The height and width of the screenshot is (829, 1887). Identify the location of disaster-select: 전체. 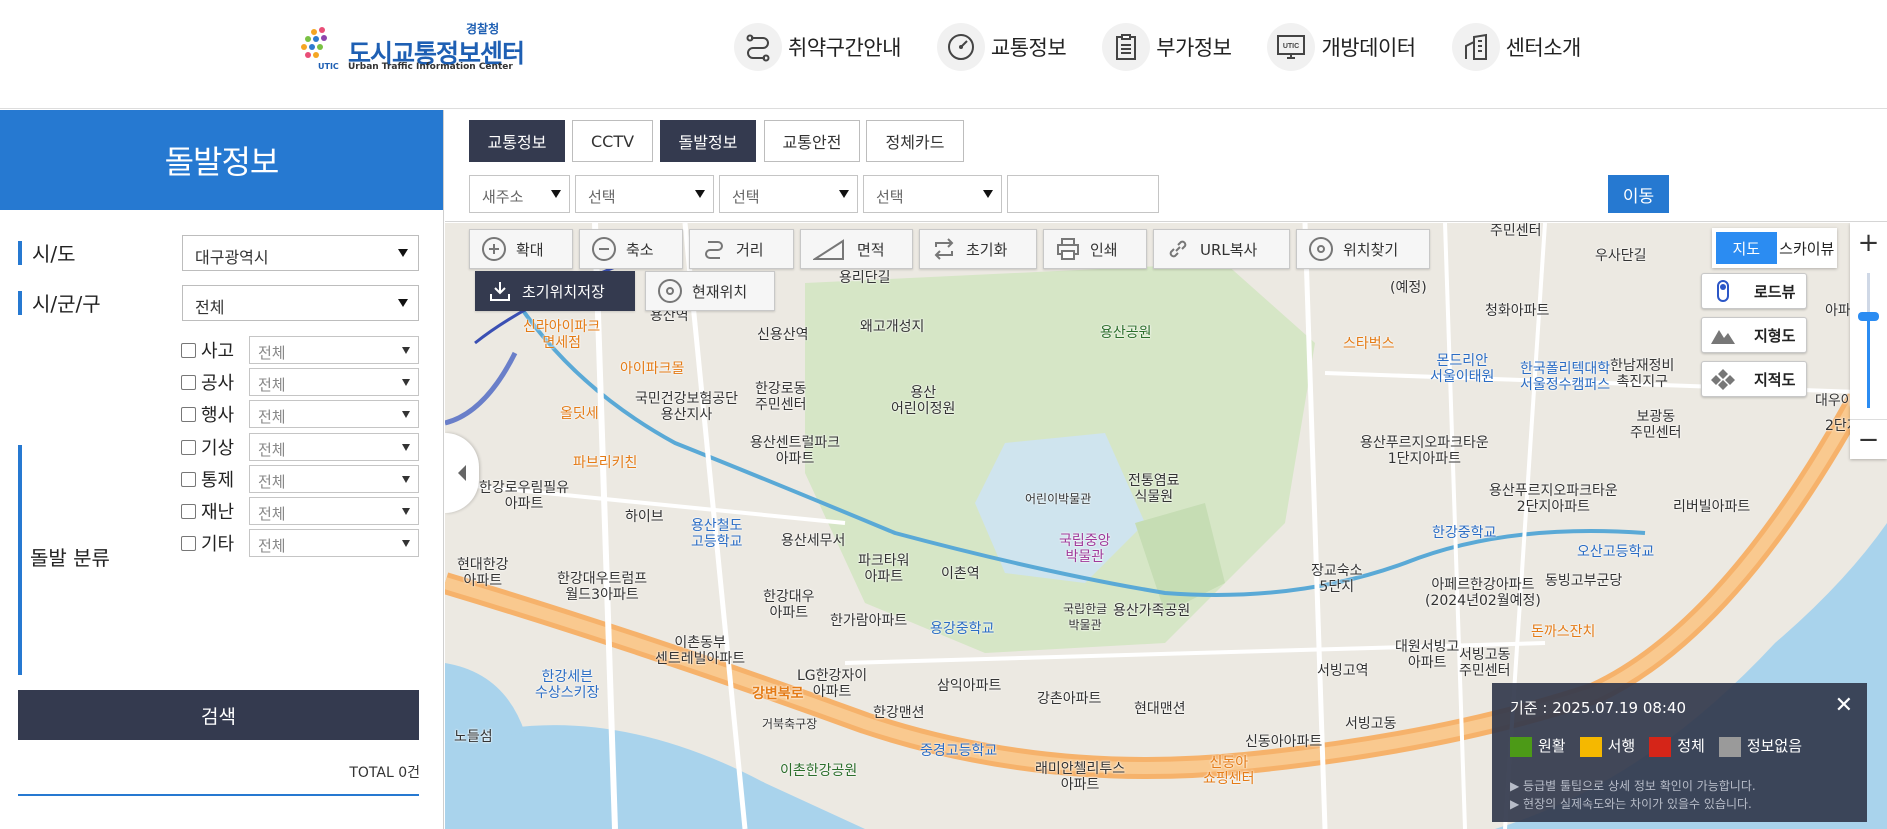
(334, 511).